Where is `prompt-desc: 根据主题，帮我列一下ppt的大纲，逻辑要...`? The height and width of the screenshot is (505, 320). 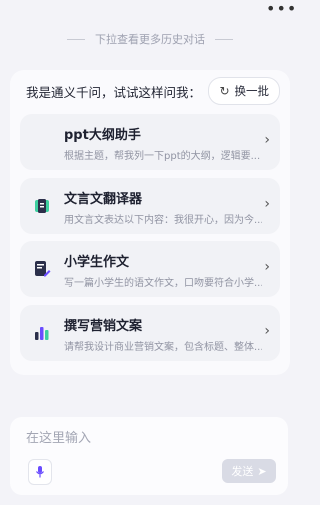 prompt-desc: 根据主题，帮我列一下ppt的大纲，逻辑要... is located at coordinates (162, 156).